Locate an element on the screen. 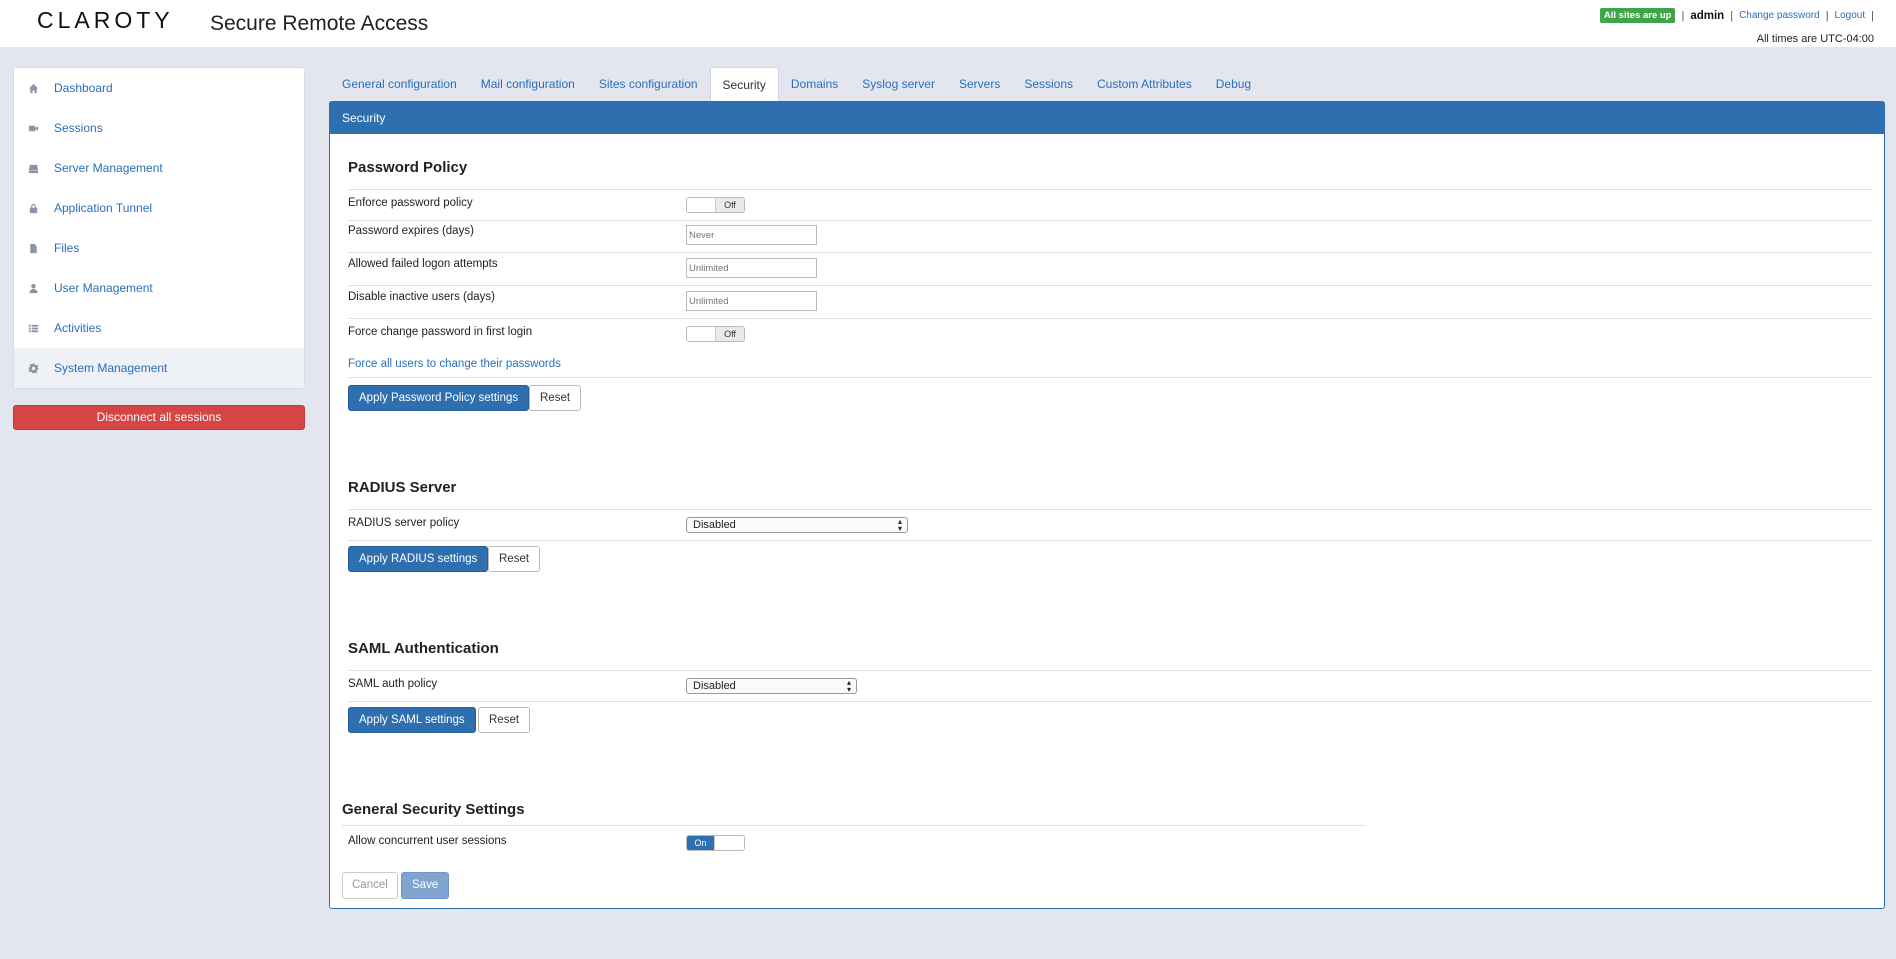 This screenshot has width=1896, height=959. concurrent-sessions-toggle: On is located at coordinates (715, 843).